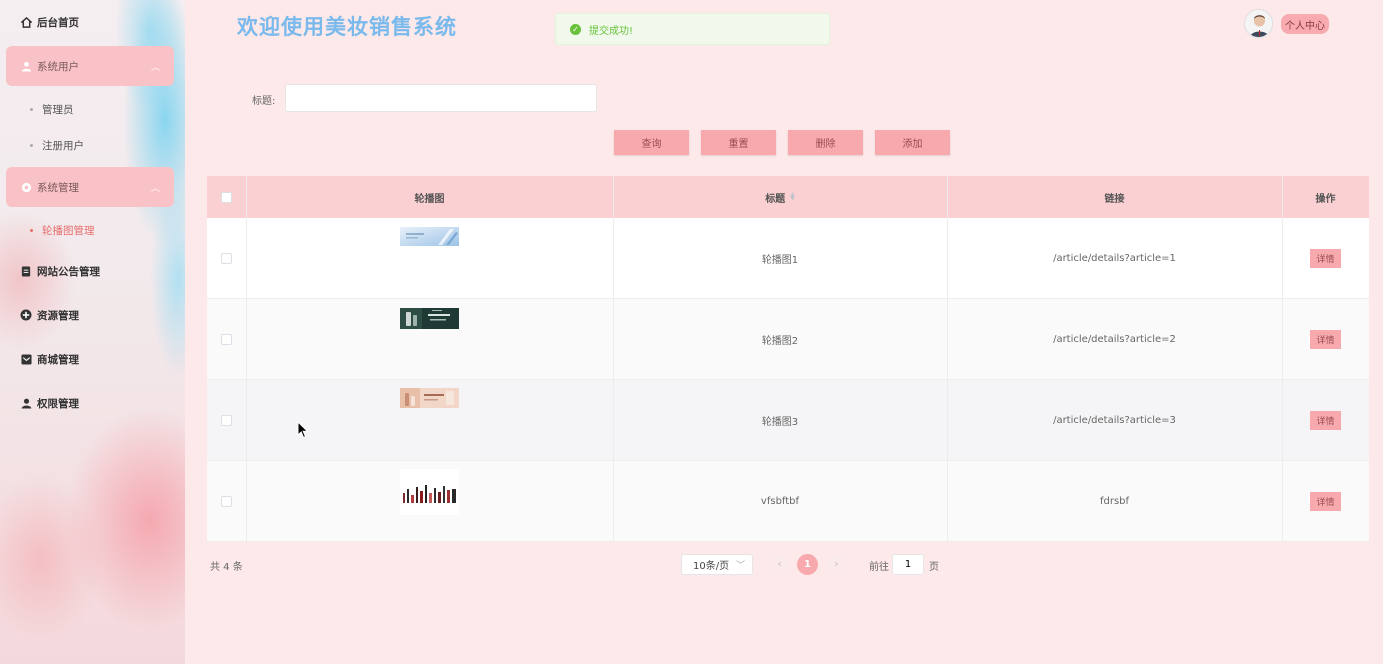 This screenshot has height=664, width=1383. I want to click on next-page-button: ›, so click(836, 564).